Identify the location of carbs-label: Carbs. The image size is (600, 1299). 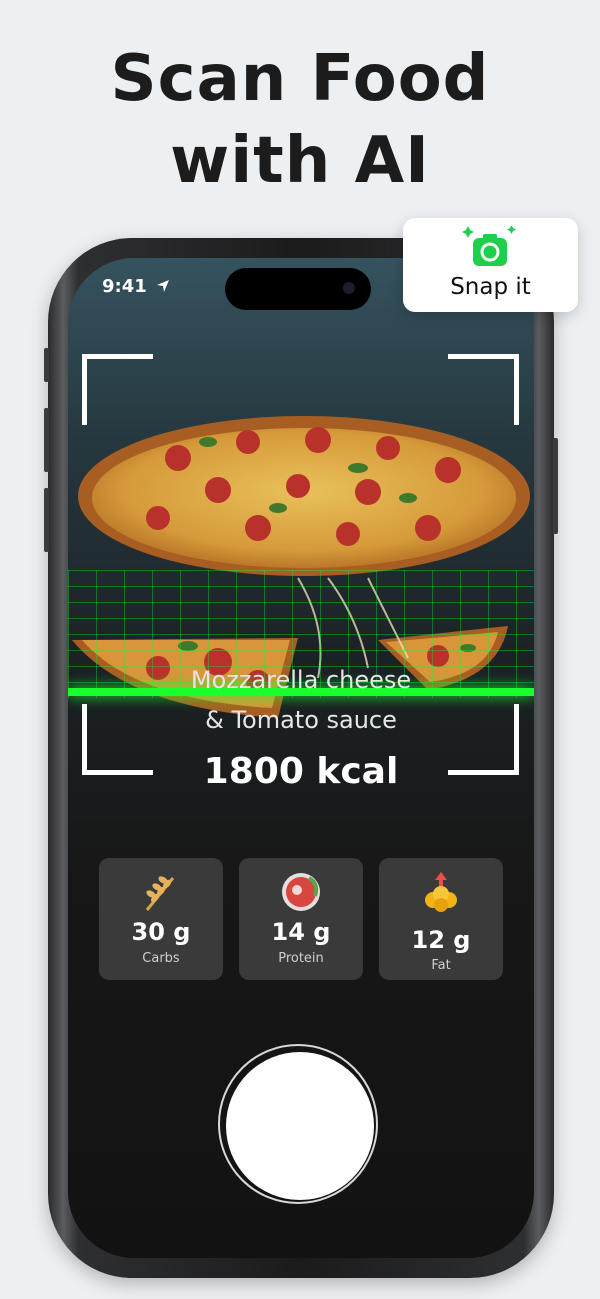
(161, 958).